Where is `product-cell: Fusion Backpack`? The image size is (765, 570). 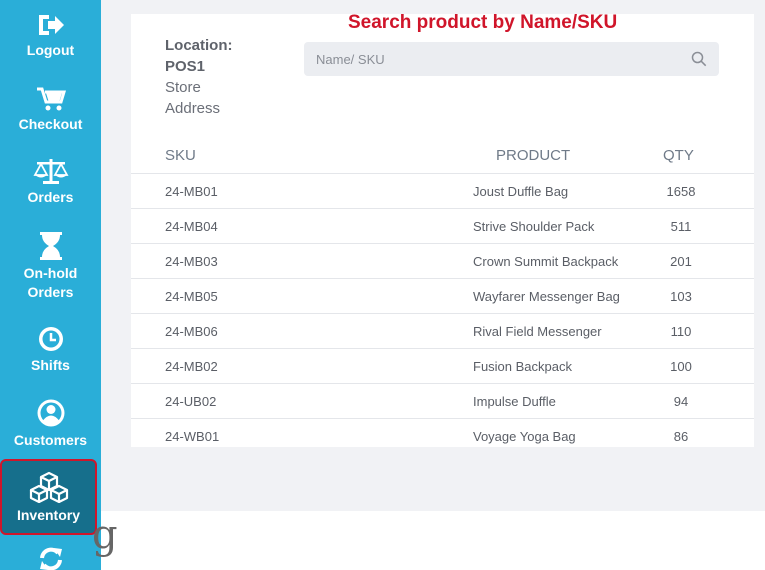
product-cell: Fusion Backpack is located at coordinates (522, 366).